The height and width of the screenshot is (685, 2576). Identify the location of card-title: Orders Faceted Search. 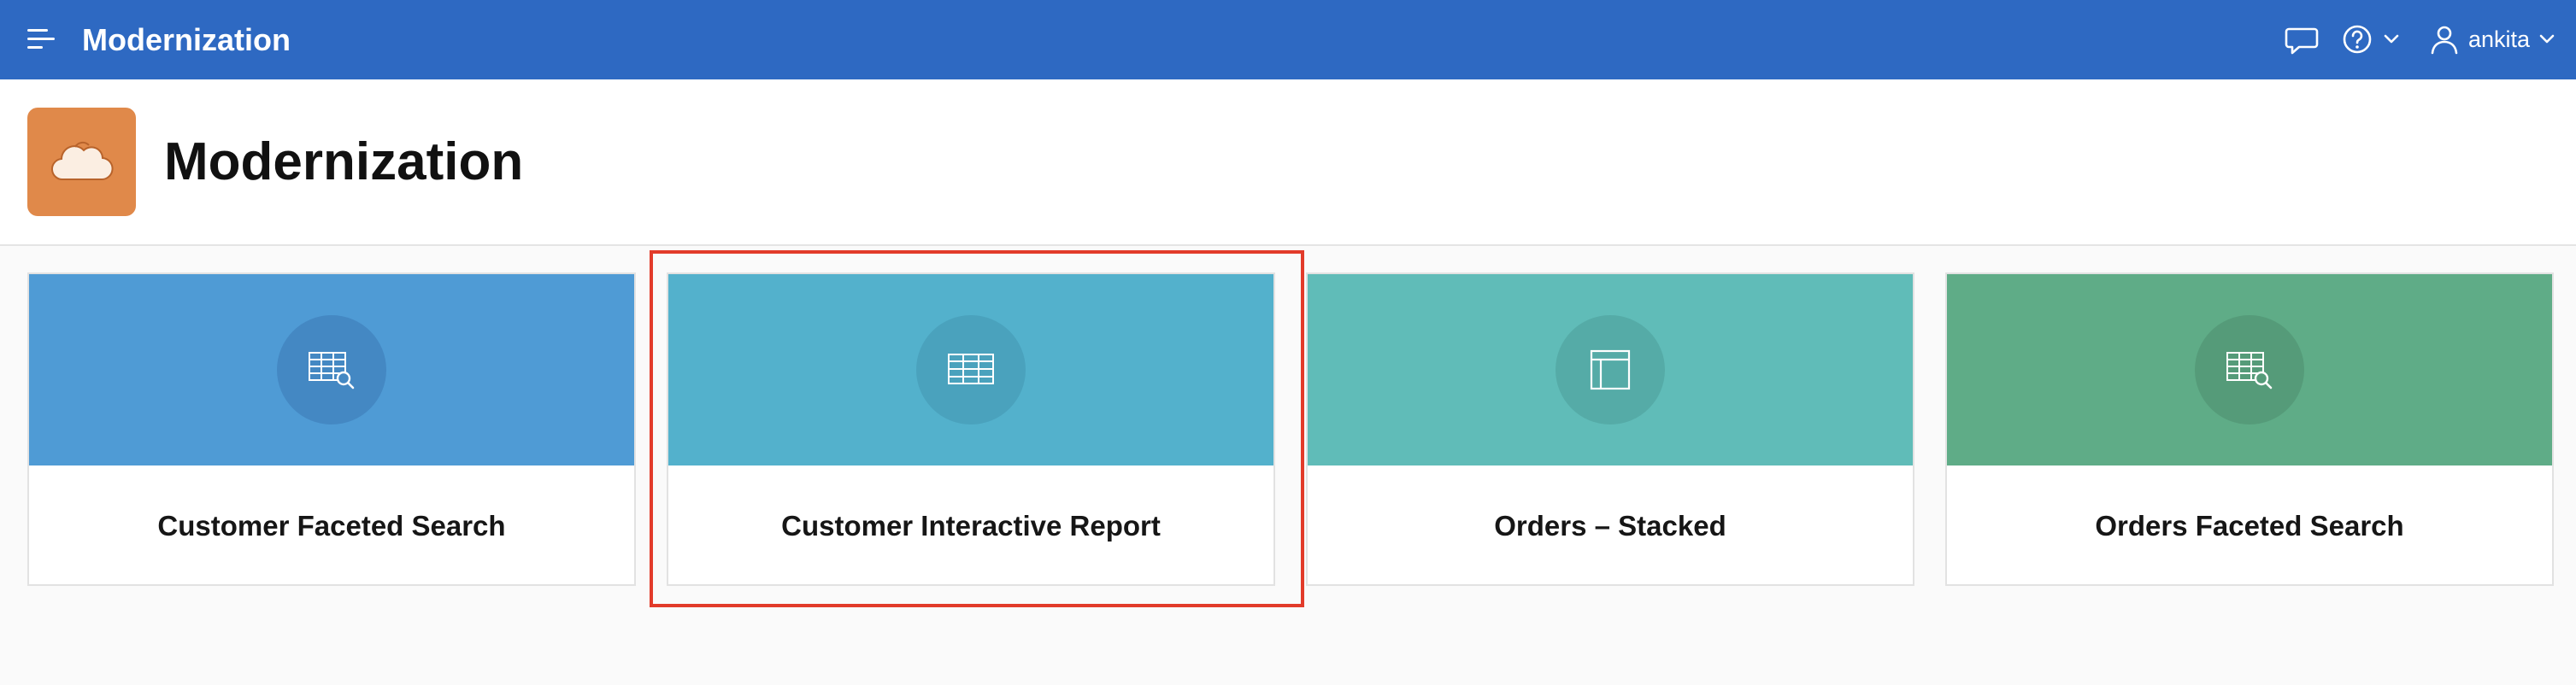
(2249, 525).